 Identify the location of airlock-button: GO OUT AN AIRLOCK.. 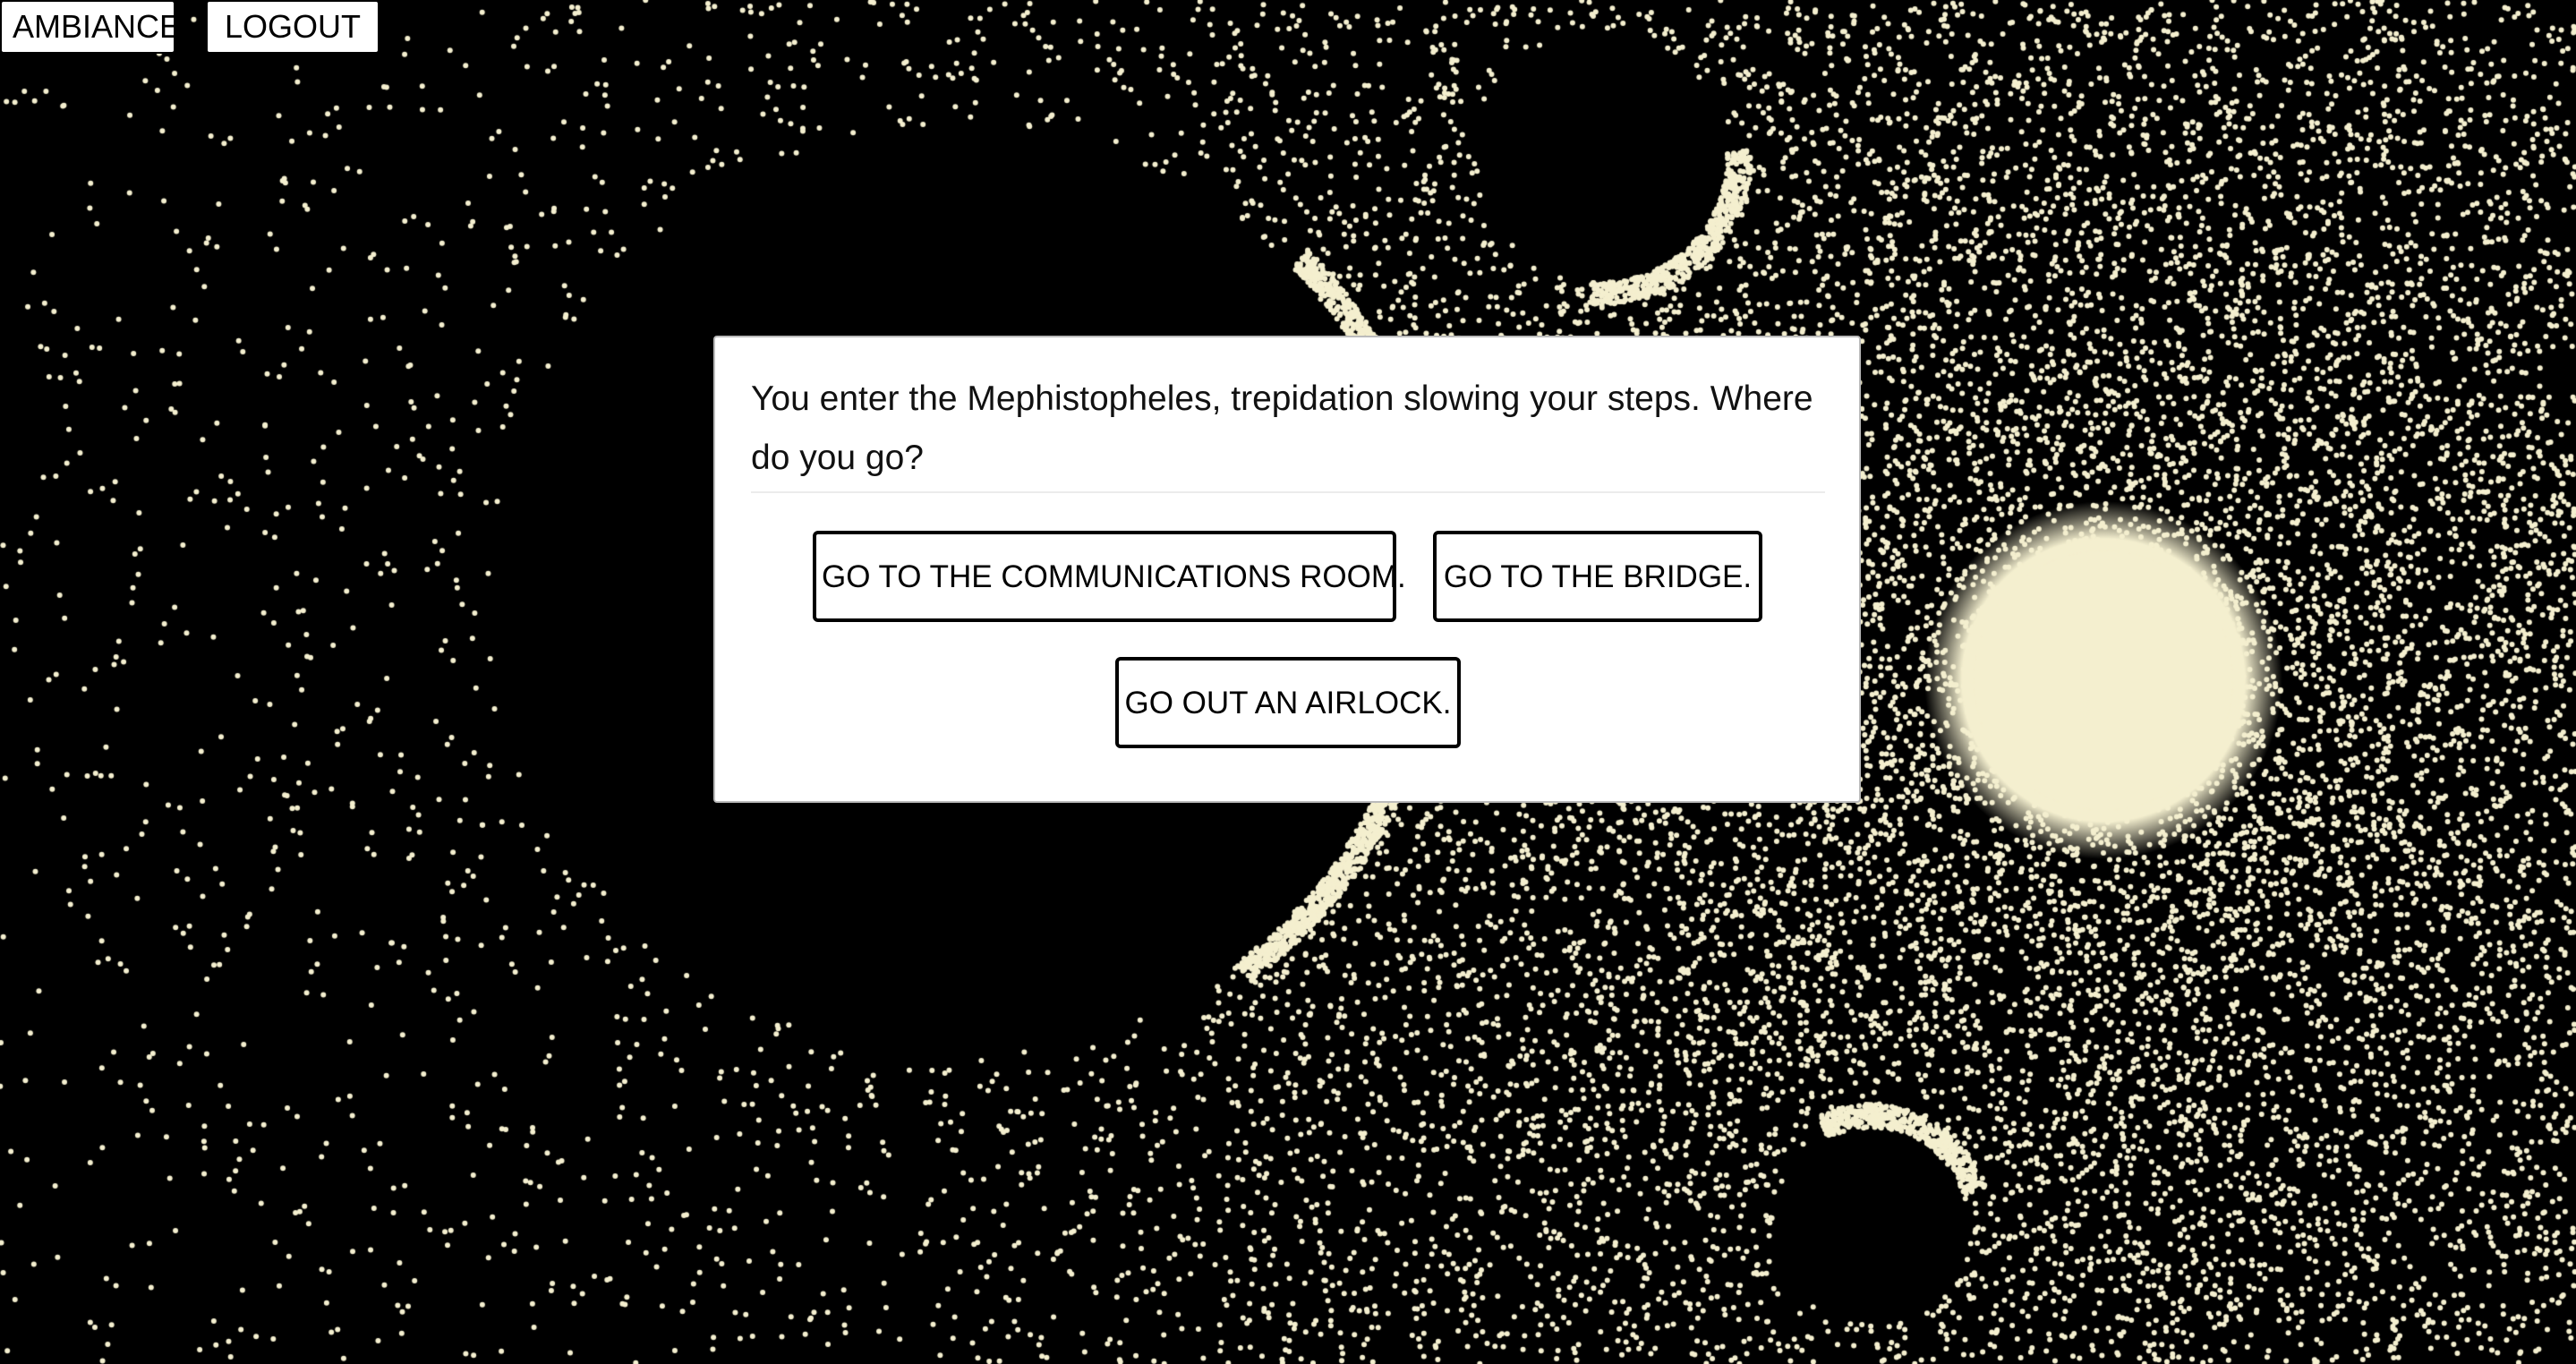
(1288, 702).